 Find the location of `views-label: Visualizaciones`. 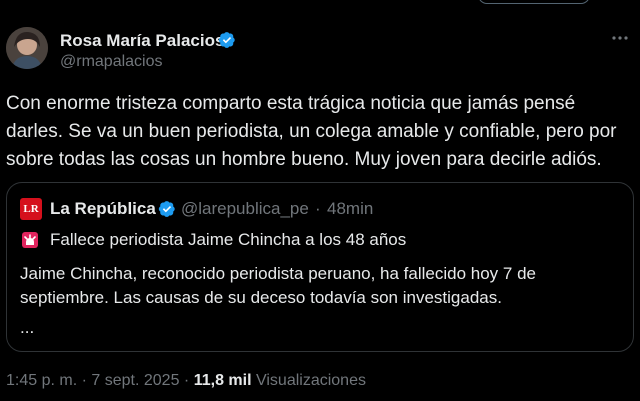

views-label: Visualizaciones is located at coordinates (311, 380).